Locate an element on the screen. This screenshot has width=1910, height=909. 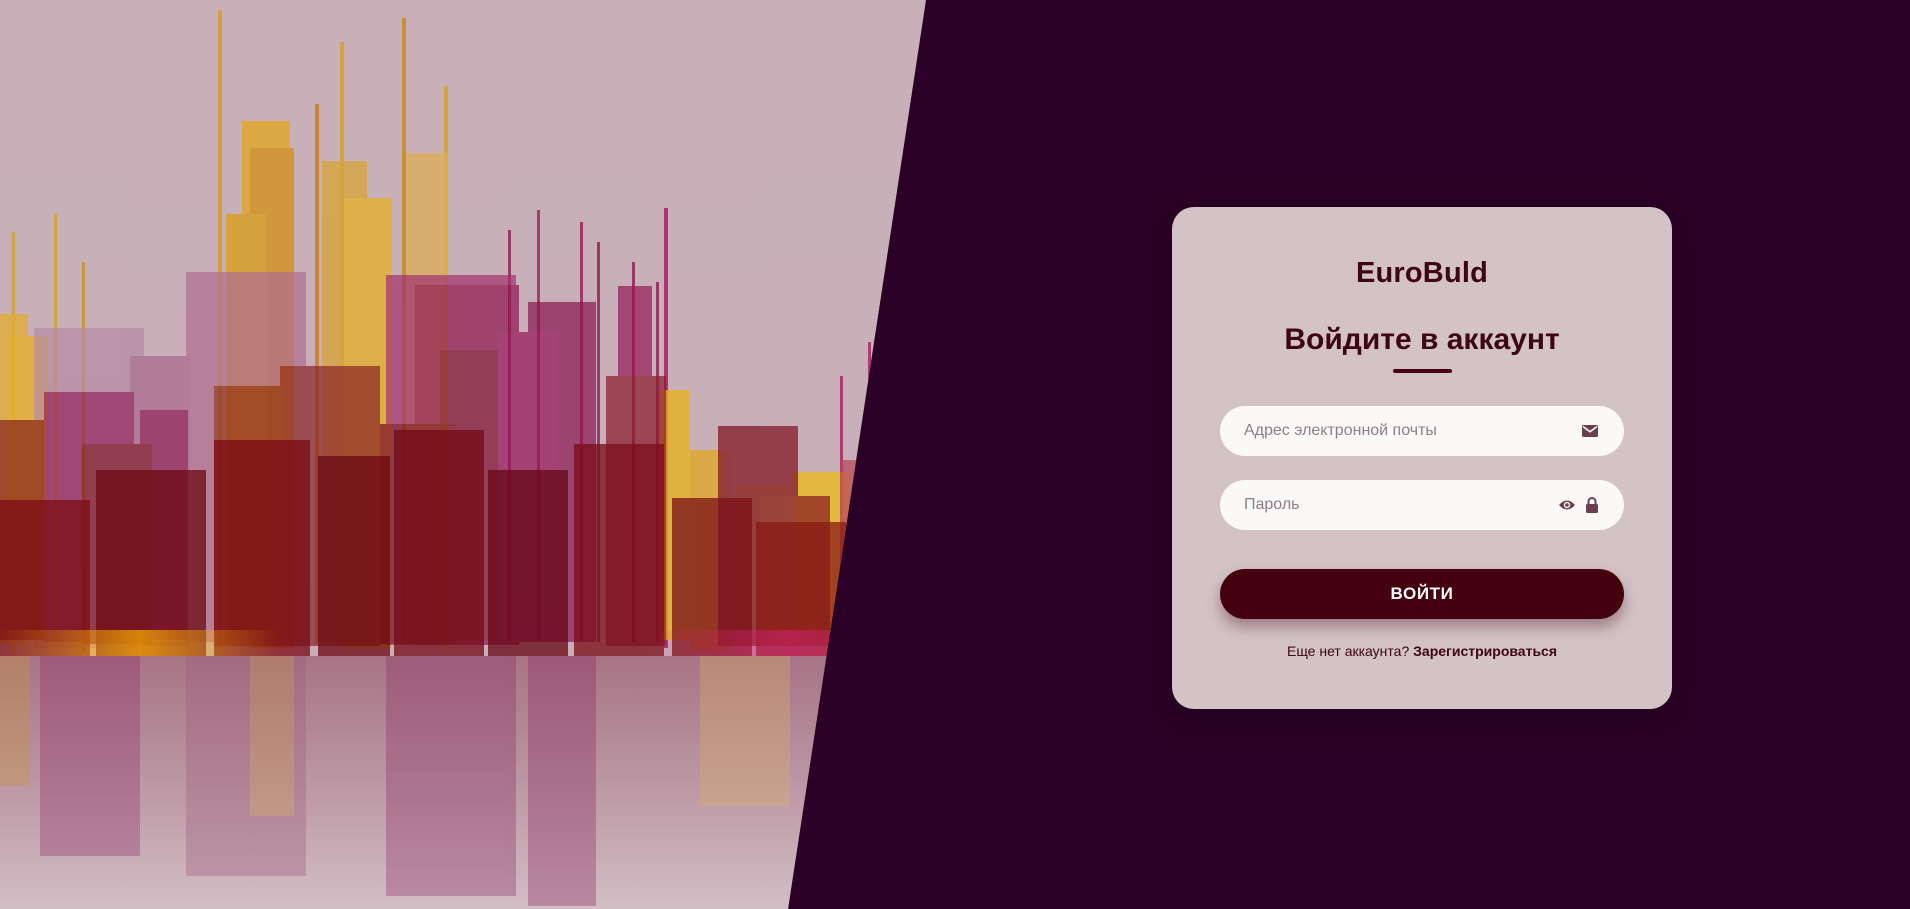
password-input is located at coordinates (1394, 505).